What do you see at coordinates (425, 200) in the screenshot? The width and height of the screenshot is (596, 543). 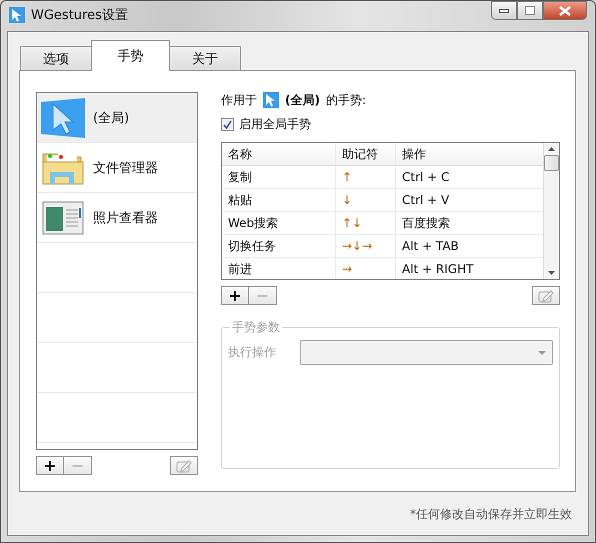 I see `table-cell-text: Ctrl + V` at bounding box center [425, 200].